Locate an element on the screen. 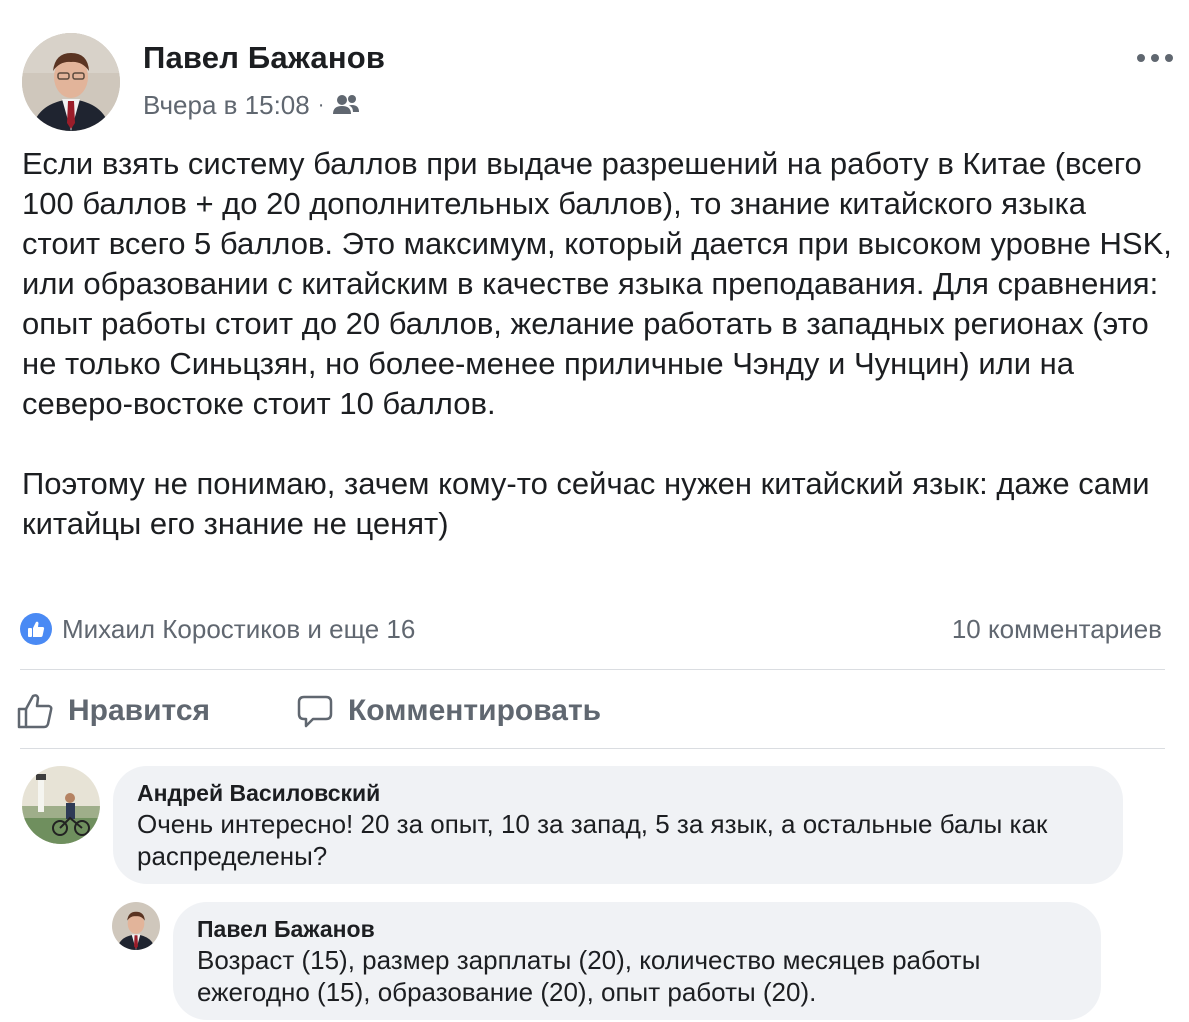  author-avatar is located at coordinates (71, 82).